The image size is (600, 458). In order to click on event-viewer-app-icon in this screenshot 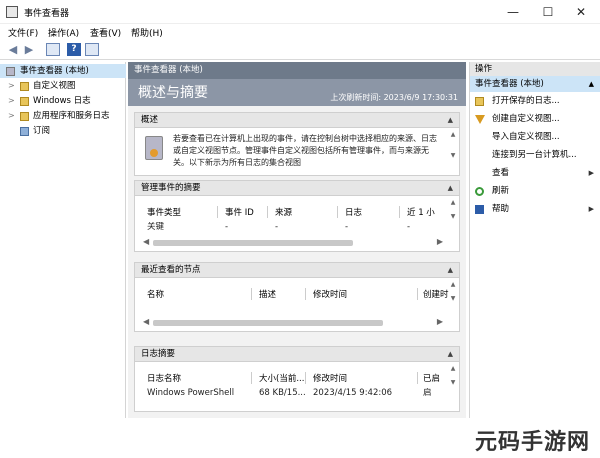, I will do `click(12, 12)`.